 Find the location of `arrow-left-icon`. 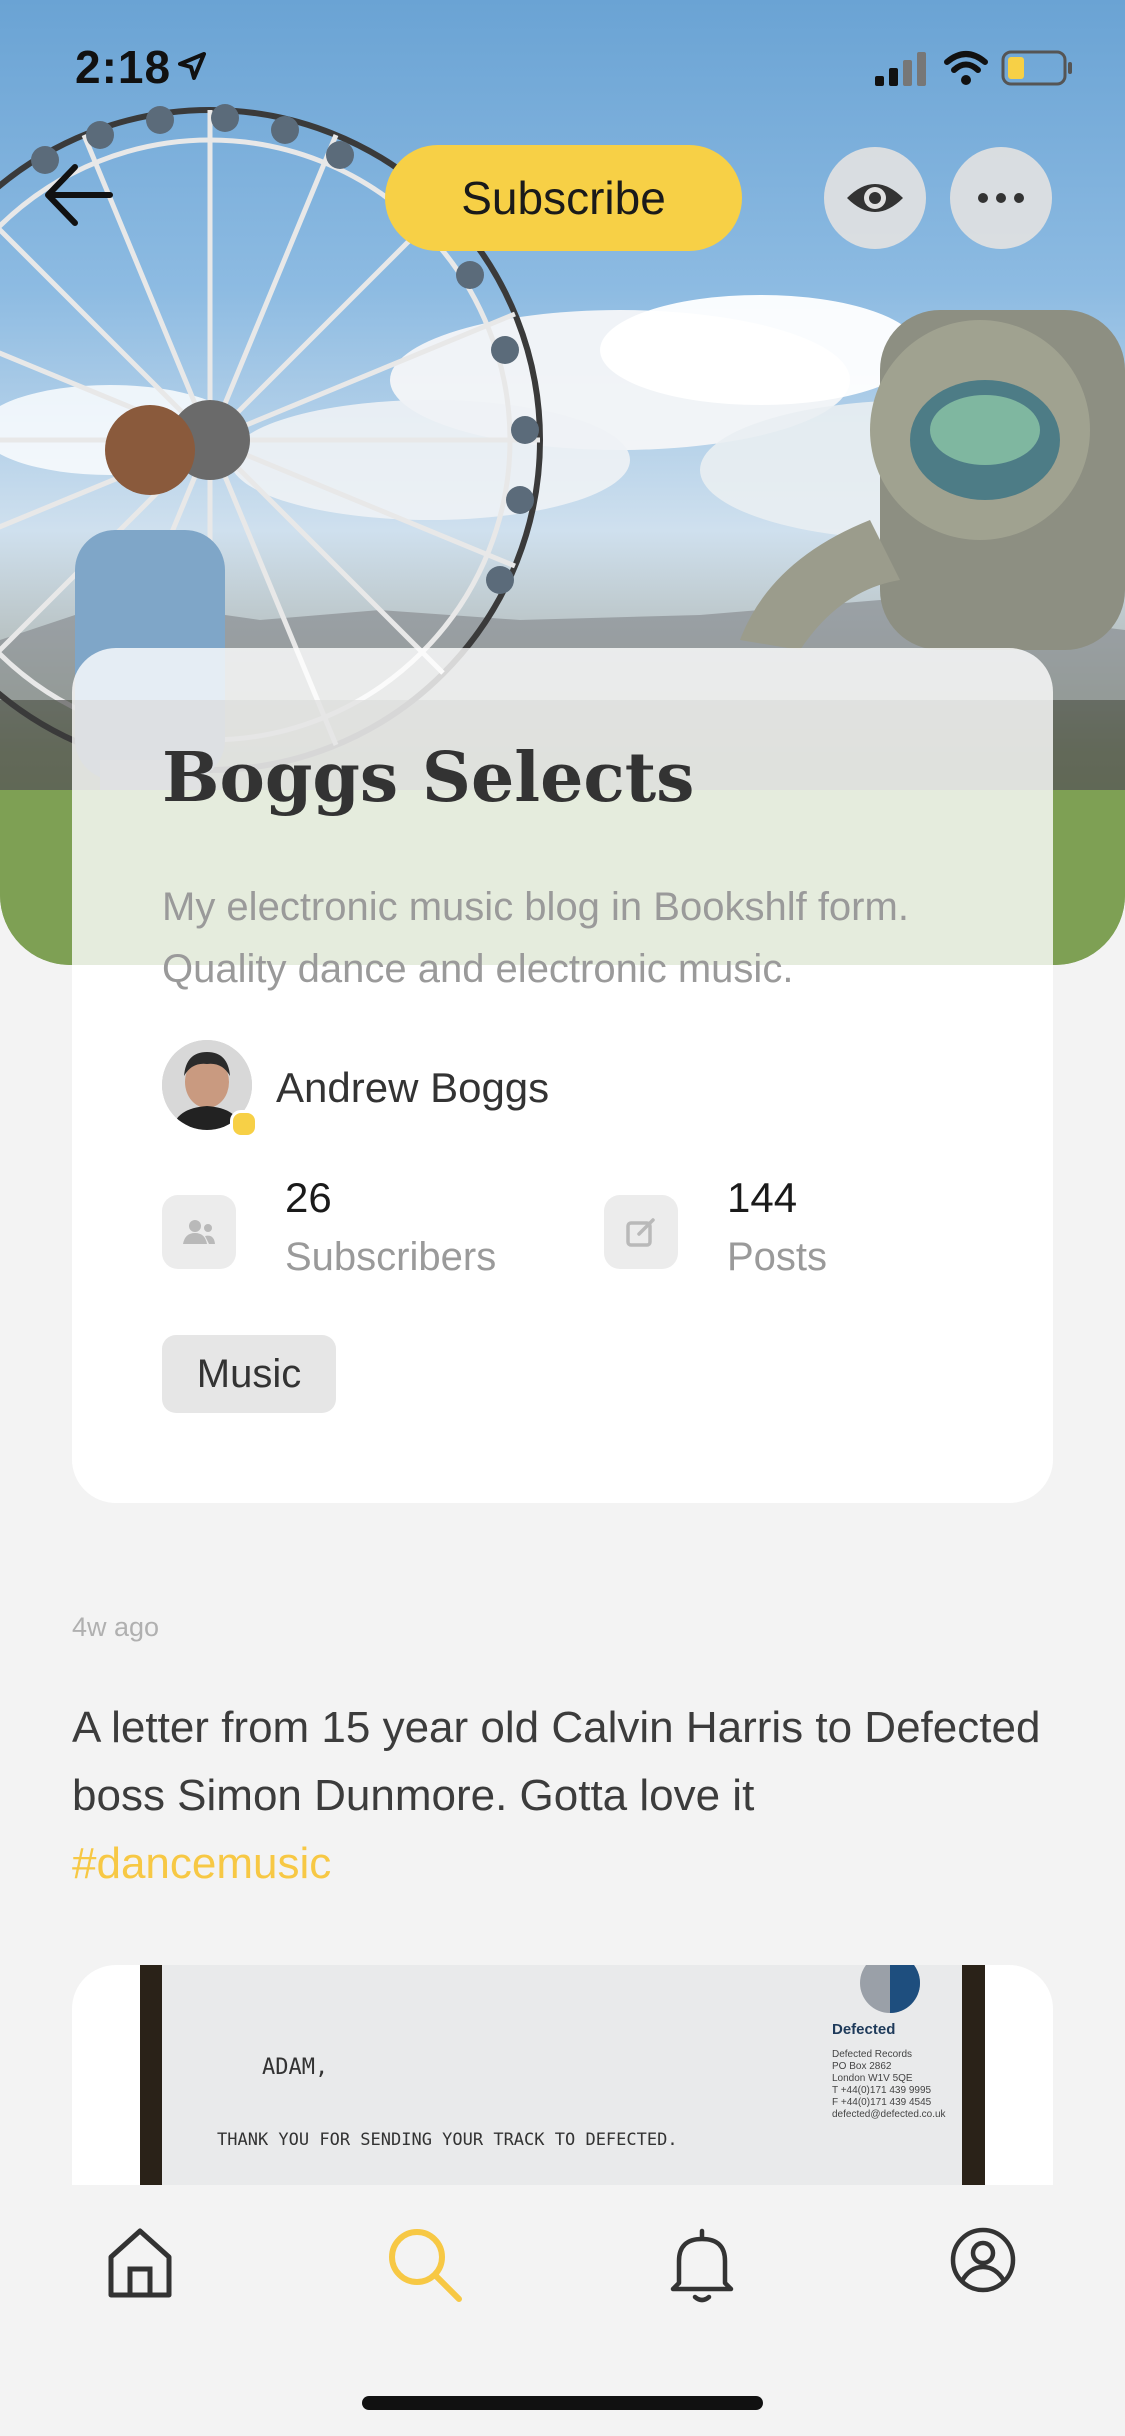

arrow-left-icon is located at coordinates (79, 195).